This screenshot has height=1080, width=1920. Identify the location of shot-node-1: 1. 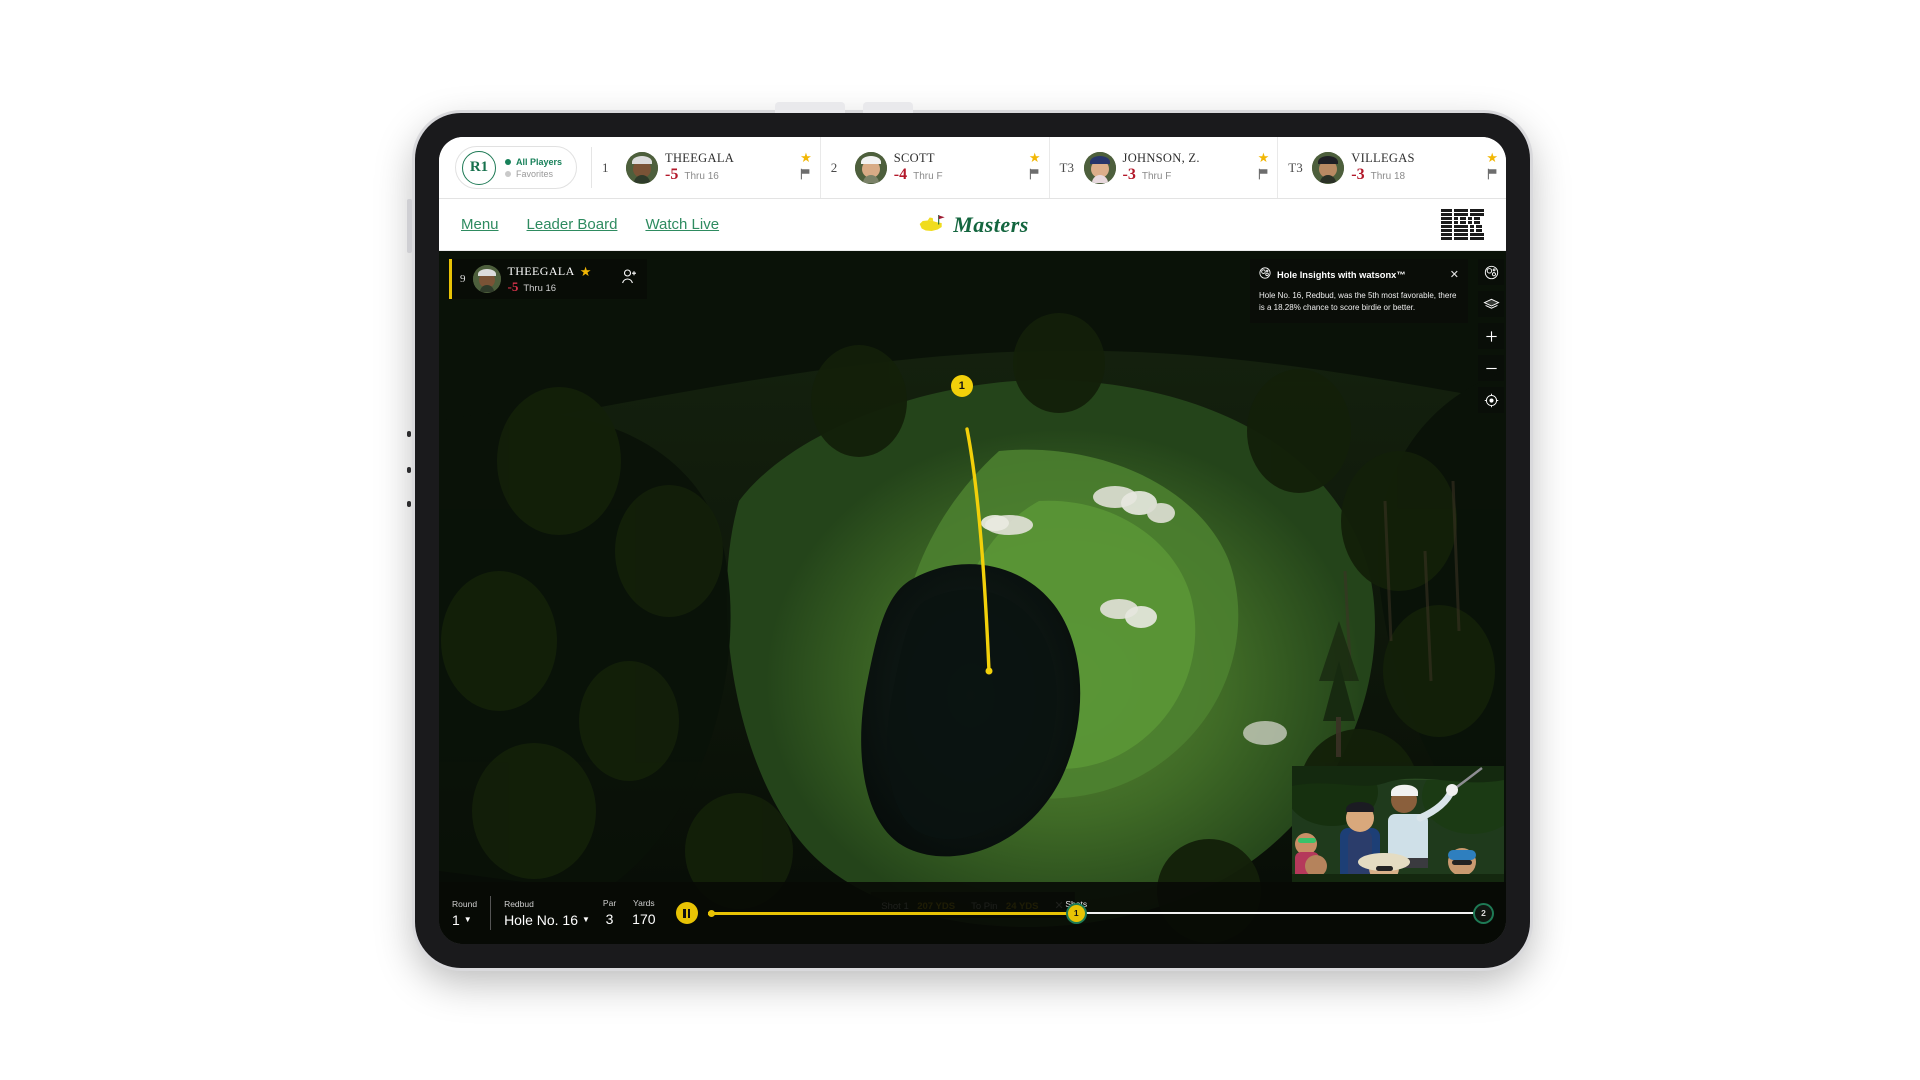
(1076, 913).